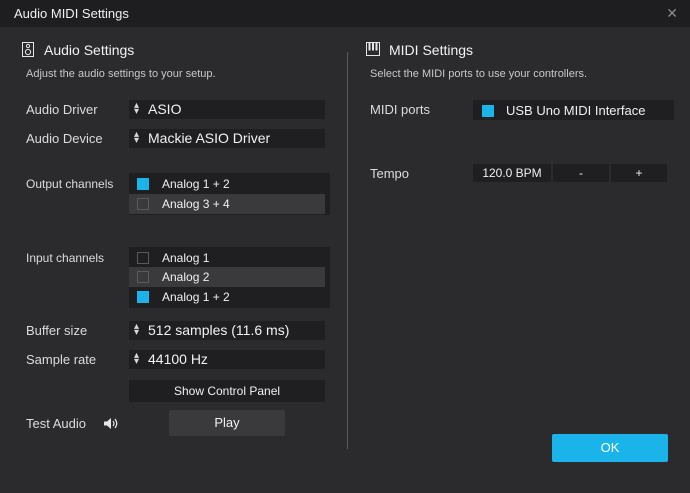 Image resolution: width=690 pixels, height=493 pixels. Describe the element at coordinates (209, 138) in the screenshot. I see `audio-device-value: Mackie ASIO Driver` at that location.